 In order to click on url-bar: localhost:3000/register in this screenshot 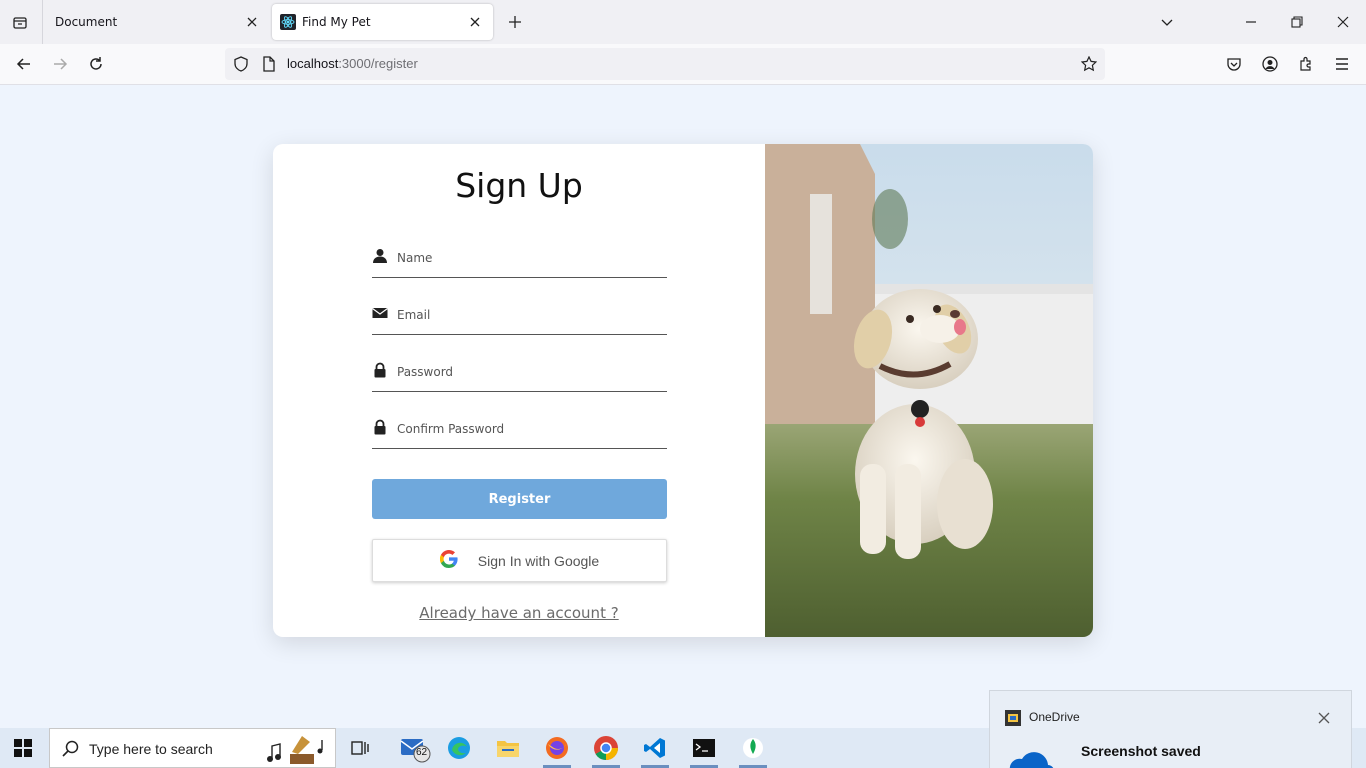, I will do `click(665, 64)`.